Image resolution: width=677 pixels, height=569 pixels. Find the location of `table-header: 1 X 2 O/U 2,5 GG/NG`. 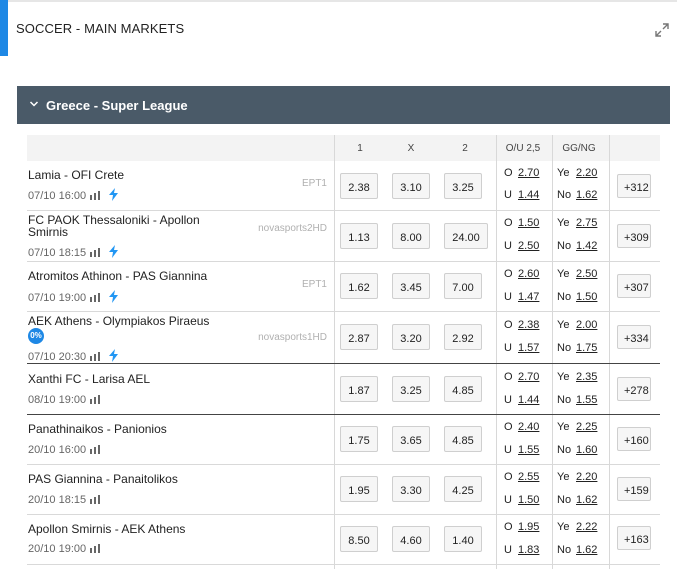

table-header: 1 X 2 O/U 2,5 GG/NG is located at coordinates (343, 148).